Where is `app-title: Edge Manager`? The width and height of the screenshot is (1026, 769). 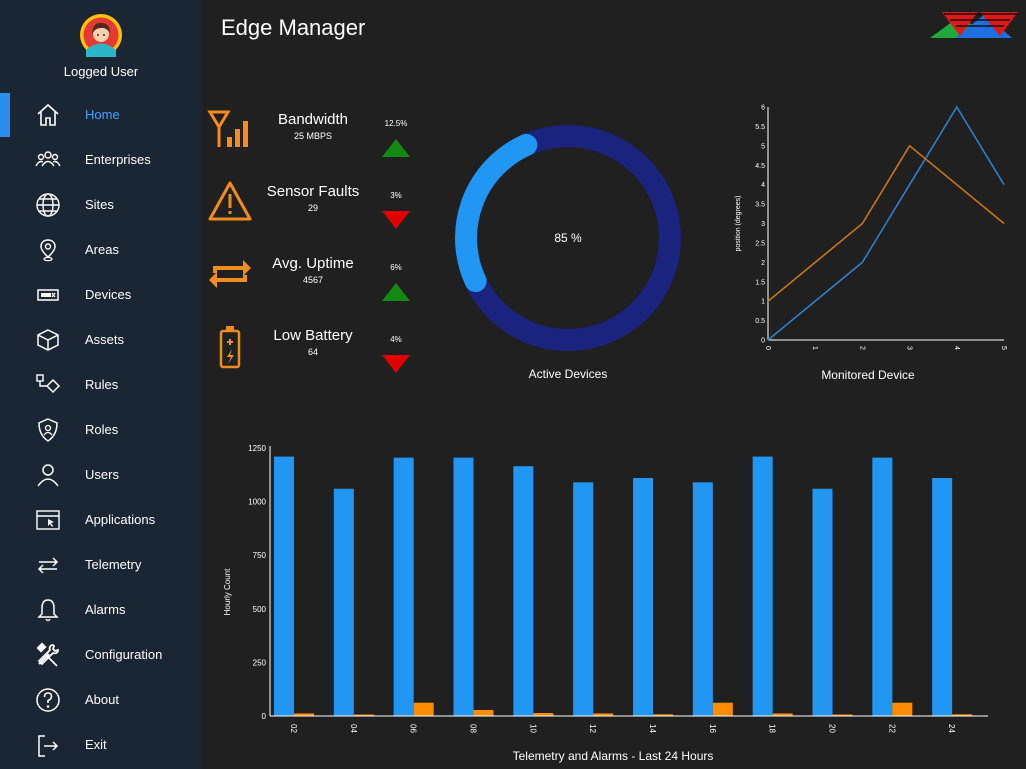 app-title: Edge Manager is located at coordinates (293, 27).